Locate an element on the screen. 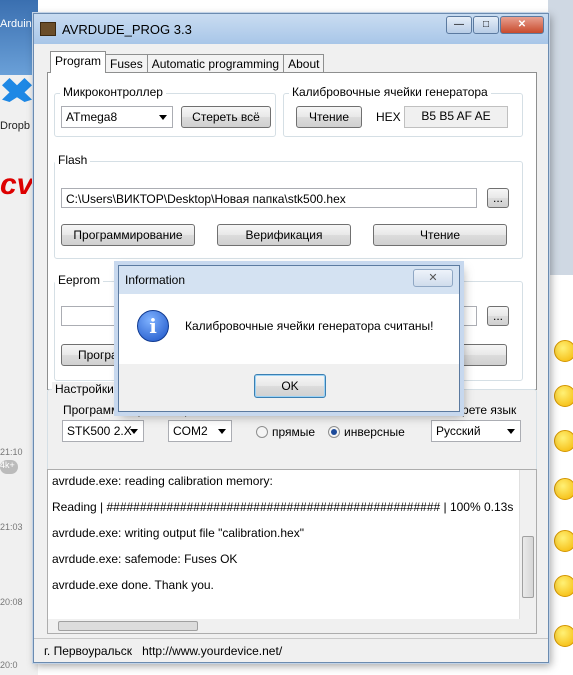  tab-about: About is located at coordinates (304, 63).